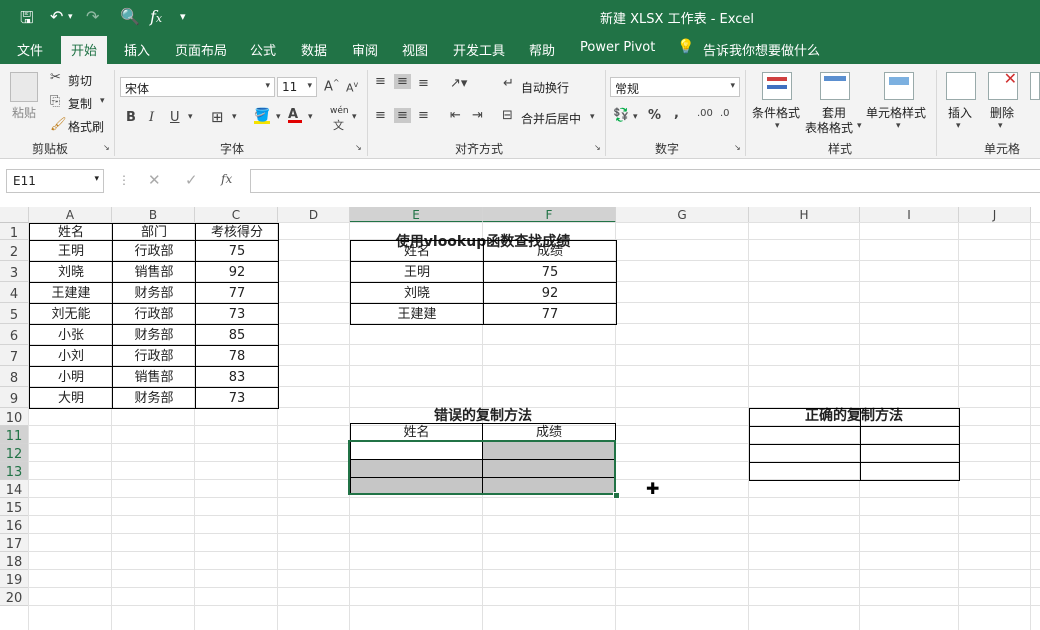  Describe the element at coordinates (30, 49) in the screenshot. I see `tab-file: 文件` at that location.